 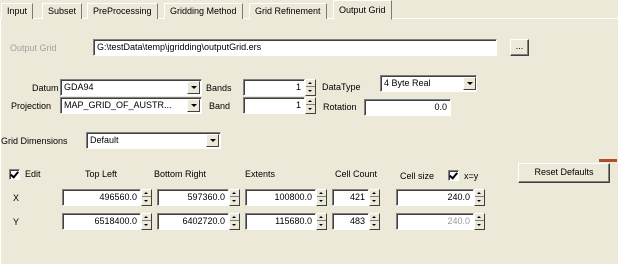 What do you see at coordinates (564, 173) in the screenshot?
I see `reset-defaults-button: Reset Defaults` at bounding box center [564, 173].